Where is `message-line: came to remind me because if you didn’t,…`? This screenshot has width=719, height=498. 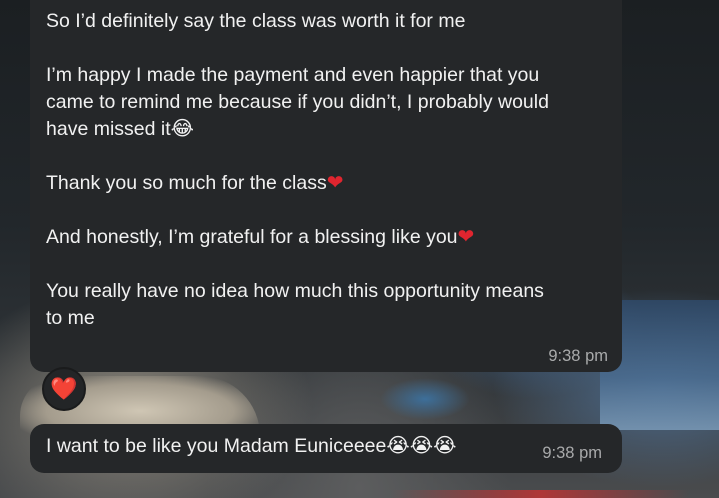
message-line: came to remind me because if you didn’t,… is located at coordinates (297, 102).